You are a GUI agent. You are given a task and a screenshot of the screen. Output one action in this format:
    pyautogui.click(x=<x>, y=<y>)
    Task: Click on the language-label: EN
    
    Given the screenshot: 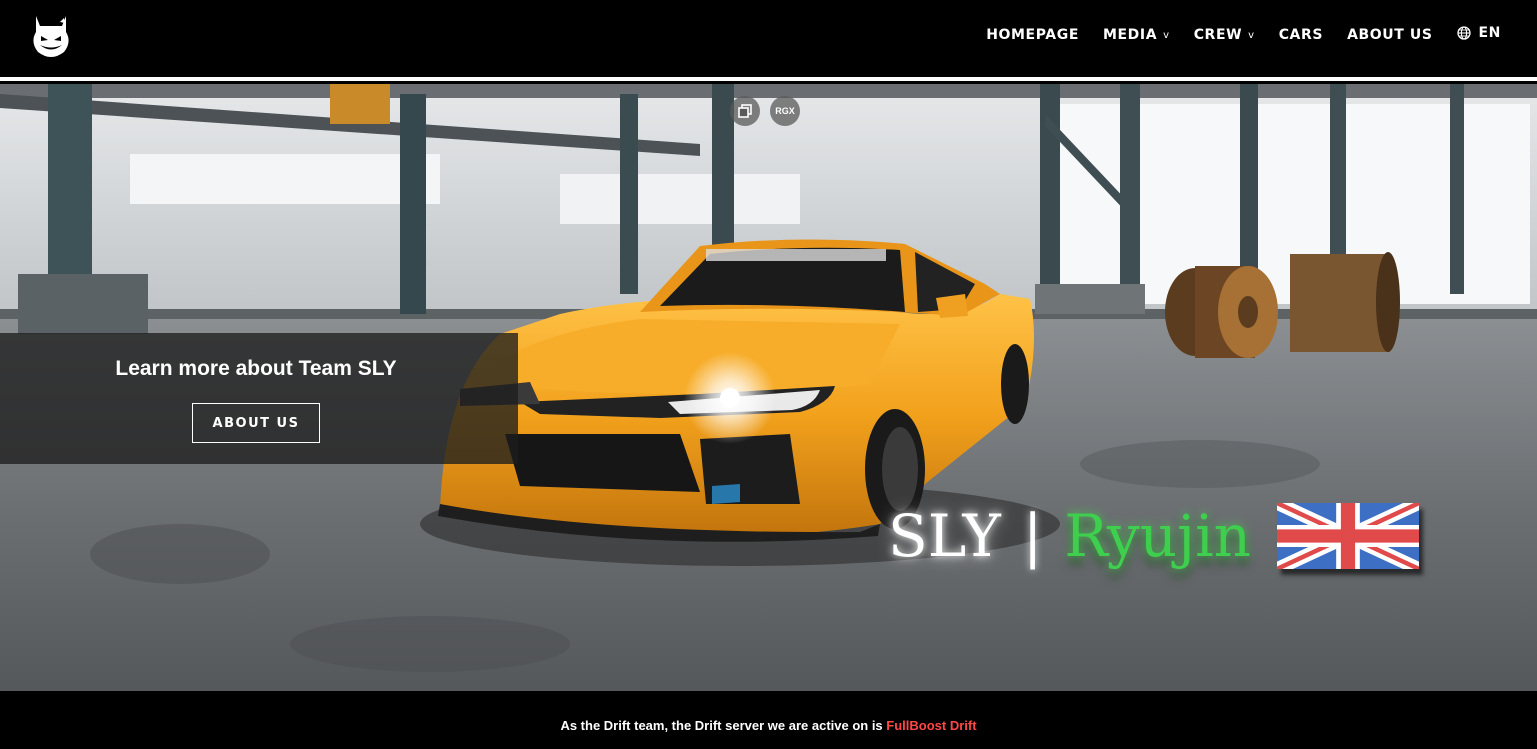 What is the action you would take?
    pyautogui.click(x=1489, y=33)
    